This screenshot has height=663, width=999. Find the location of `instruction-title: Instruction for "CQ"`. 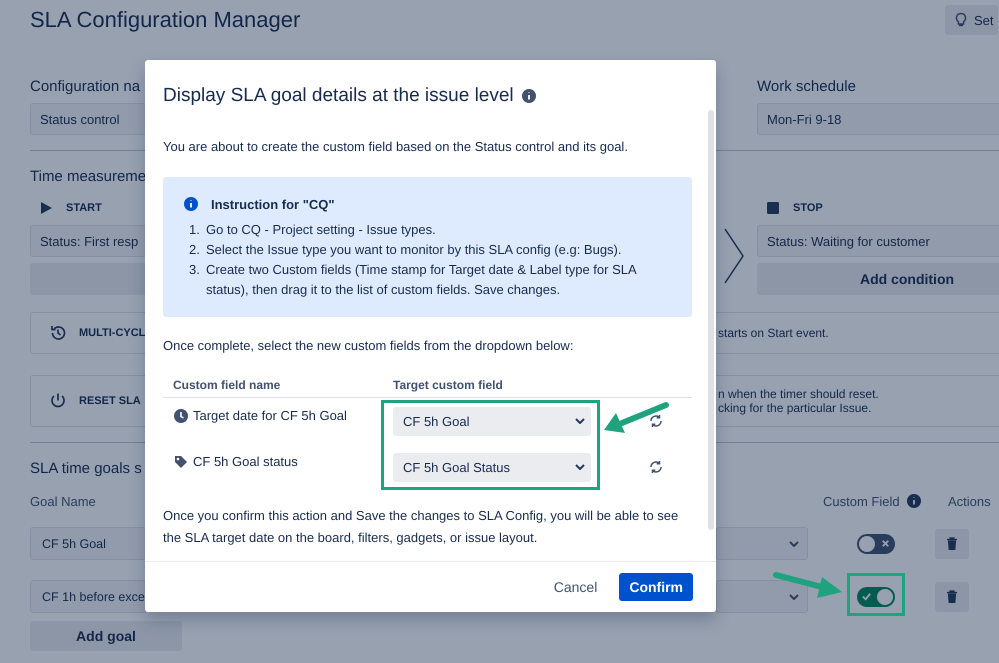

instruction-title: Instruction for "CQ" is located at coordinates (273, 204).